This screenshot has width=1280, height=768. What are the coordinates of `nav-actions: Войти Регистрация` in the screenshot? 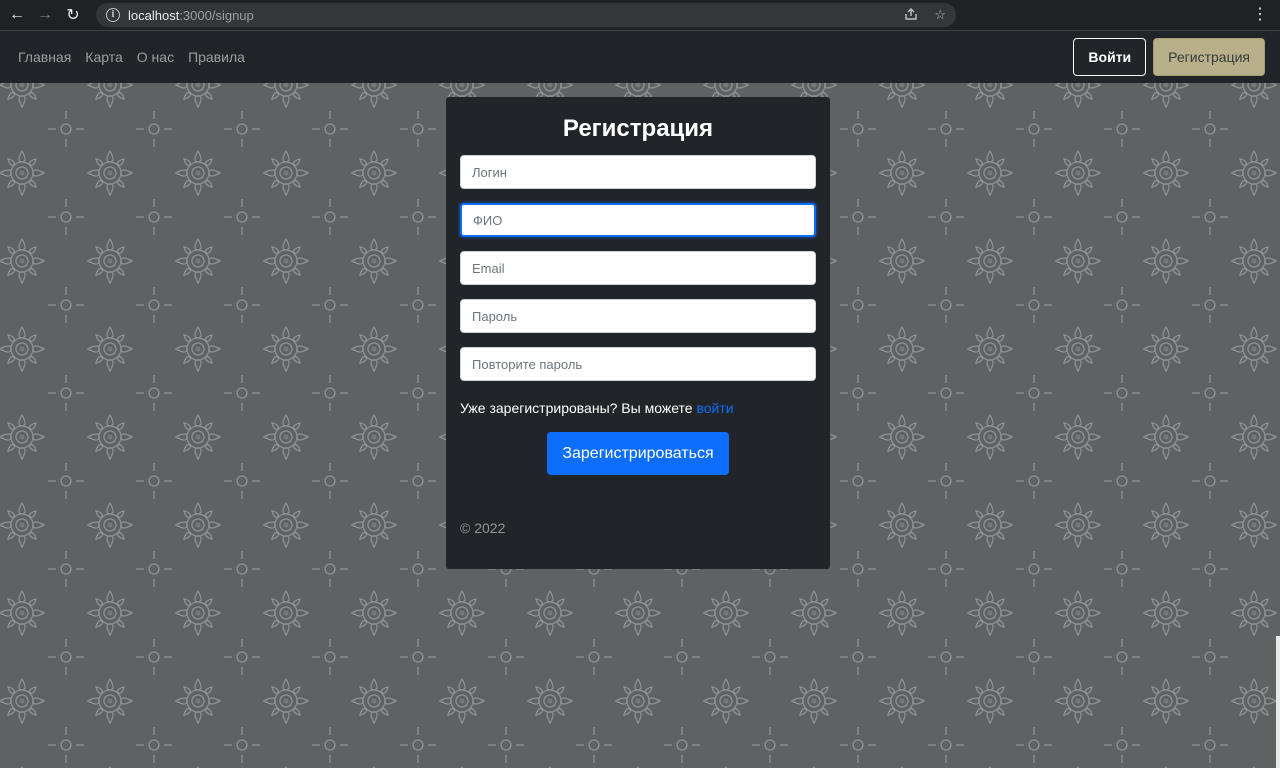 It's located at (1169, 57).